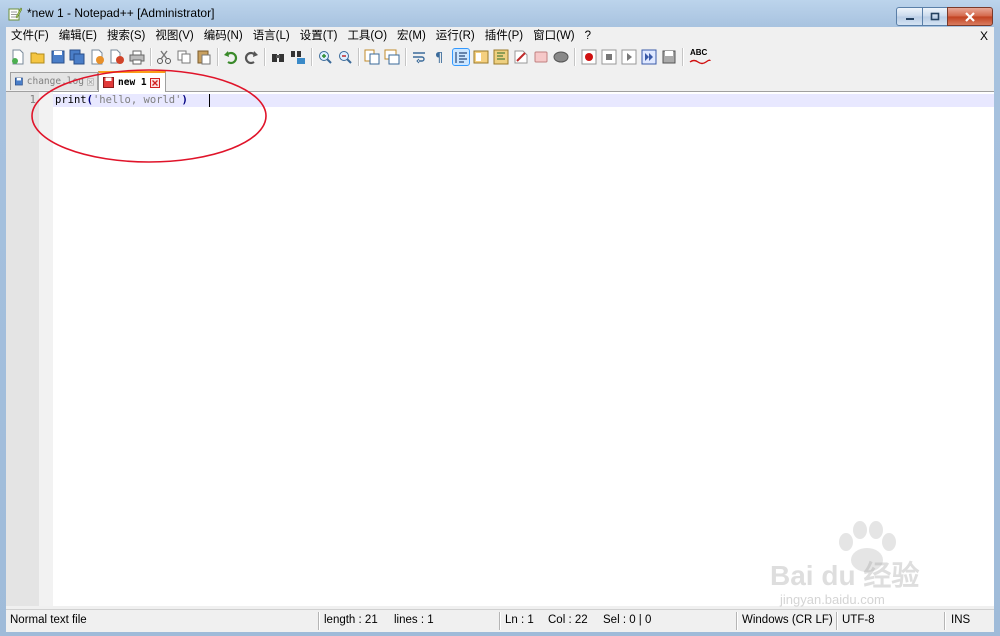 This screenshot has width=1000, height=636. Describe the element at coordinates (504, 36) in the screenshot. I see `menu-item-10: 插件(P)` at that location.